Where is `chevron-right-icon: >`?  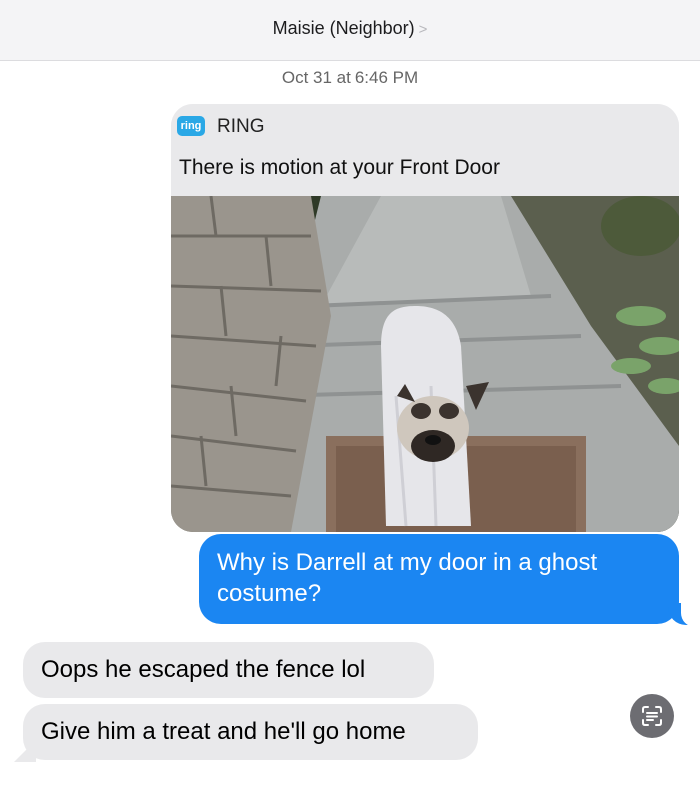 chevron-right-icon: > is located at coordinates (423, 29).